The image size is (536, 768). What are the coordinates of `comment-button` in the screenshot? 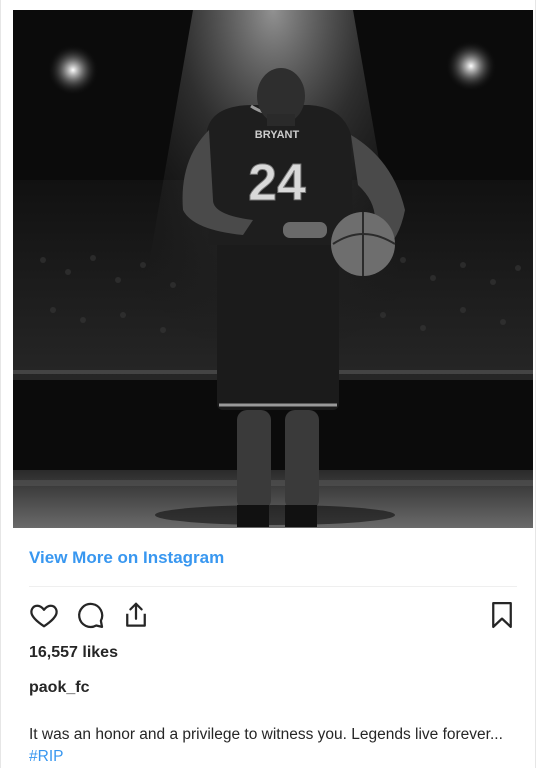 It's located at (90, 615).